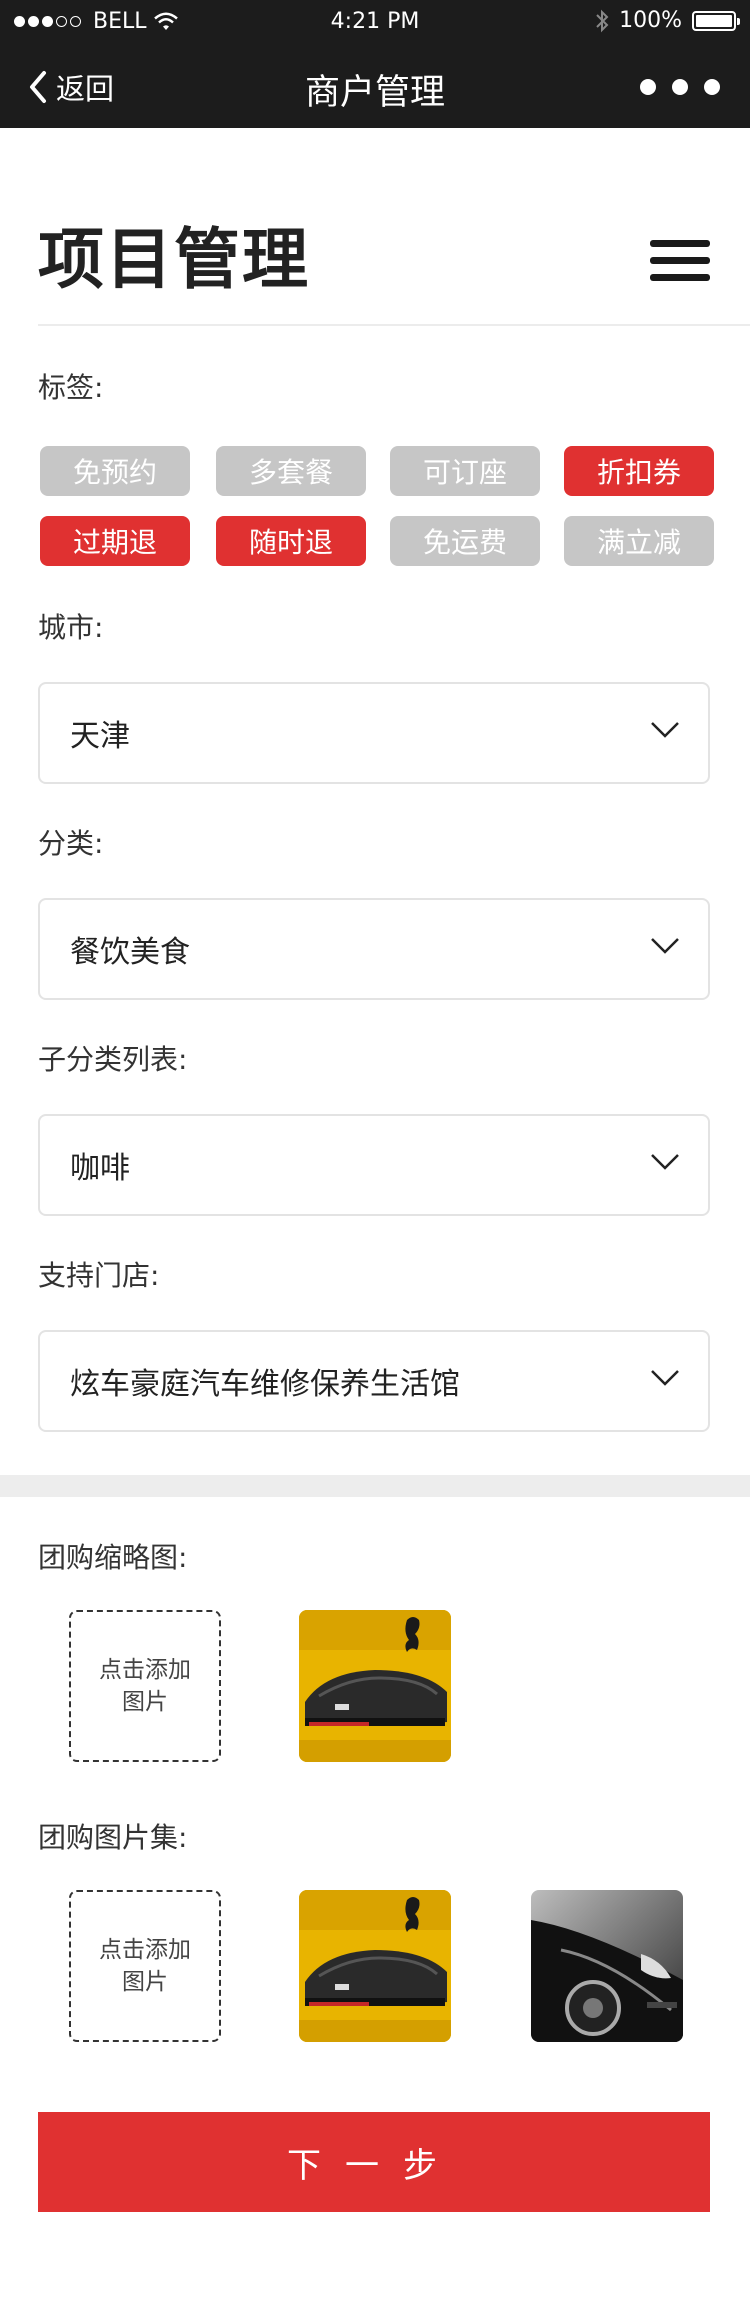 The width and height of the screenshot is (750, 2320). I want to click on tag-button: 免运费, so click(465, 541).